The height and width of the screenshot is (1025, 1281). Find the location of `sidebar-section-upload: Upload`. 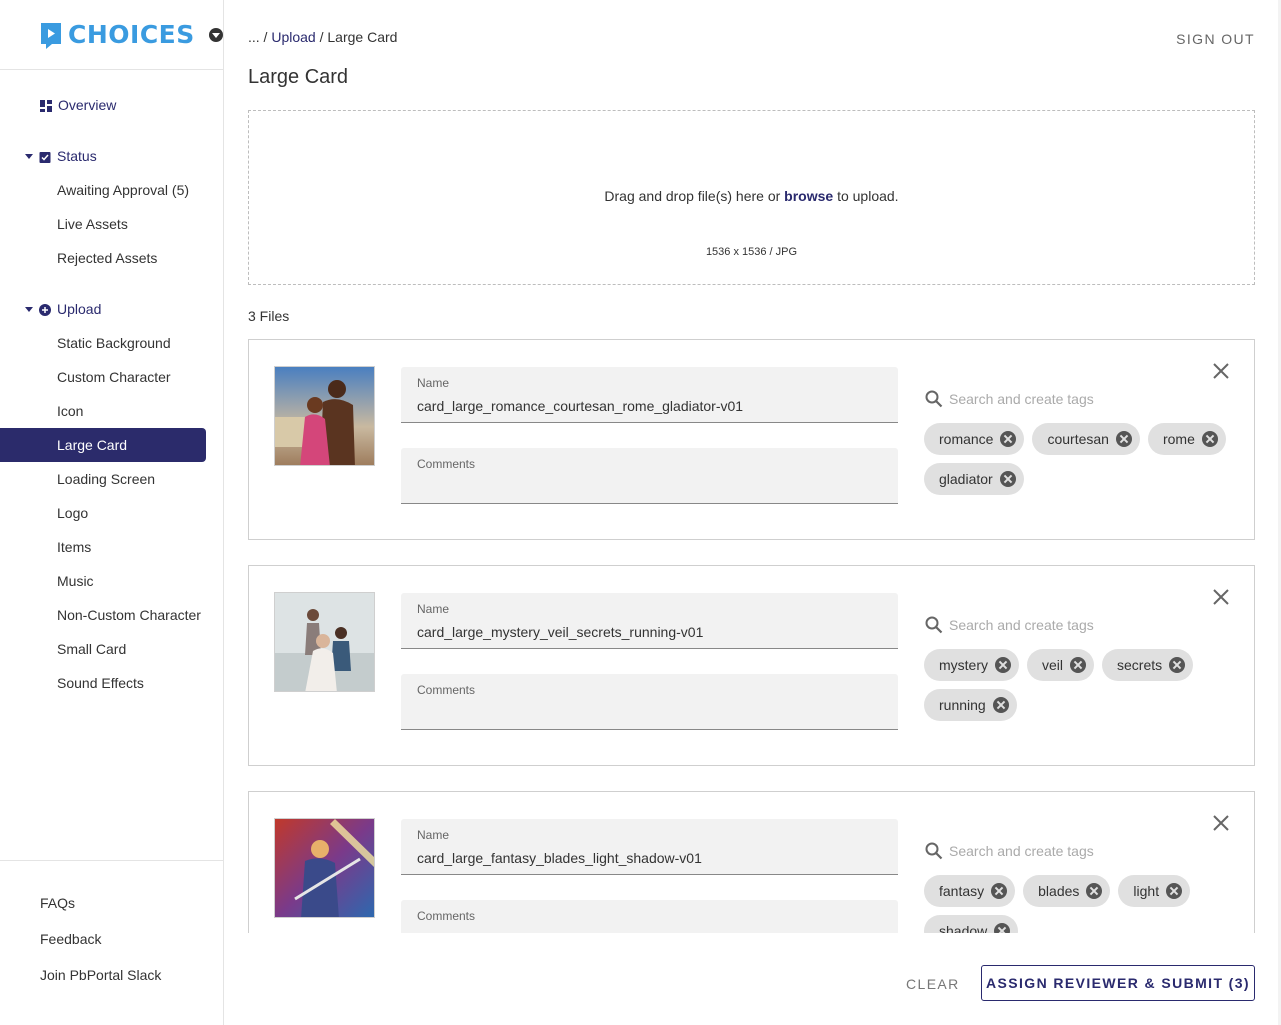

sidebar-section-upload: Upload is located at coordinates (111, 309).